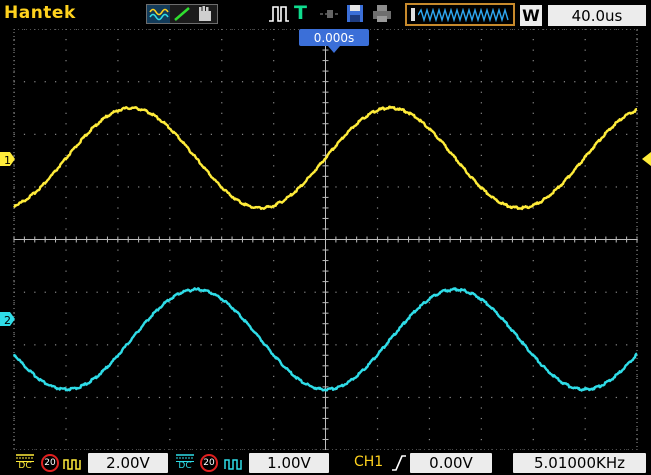  Describe the element at coordinates (185, 462) in the screenshot. I see `ch2-coupling-indicator: DC` at that location.